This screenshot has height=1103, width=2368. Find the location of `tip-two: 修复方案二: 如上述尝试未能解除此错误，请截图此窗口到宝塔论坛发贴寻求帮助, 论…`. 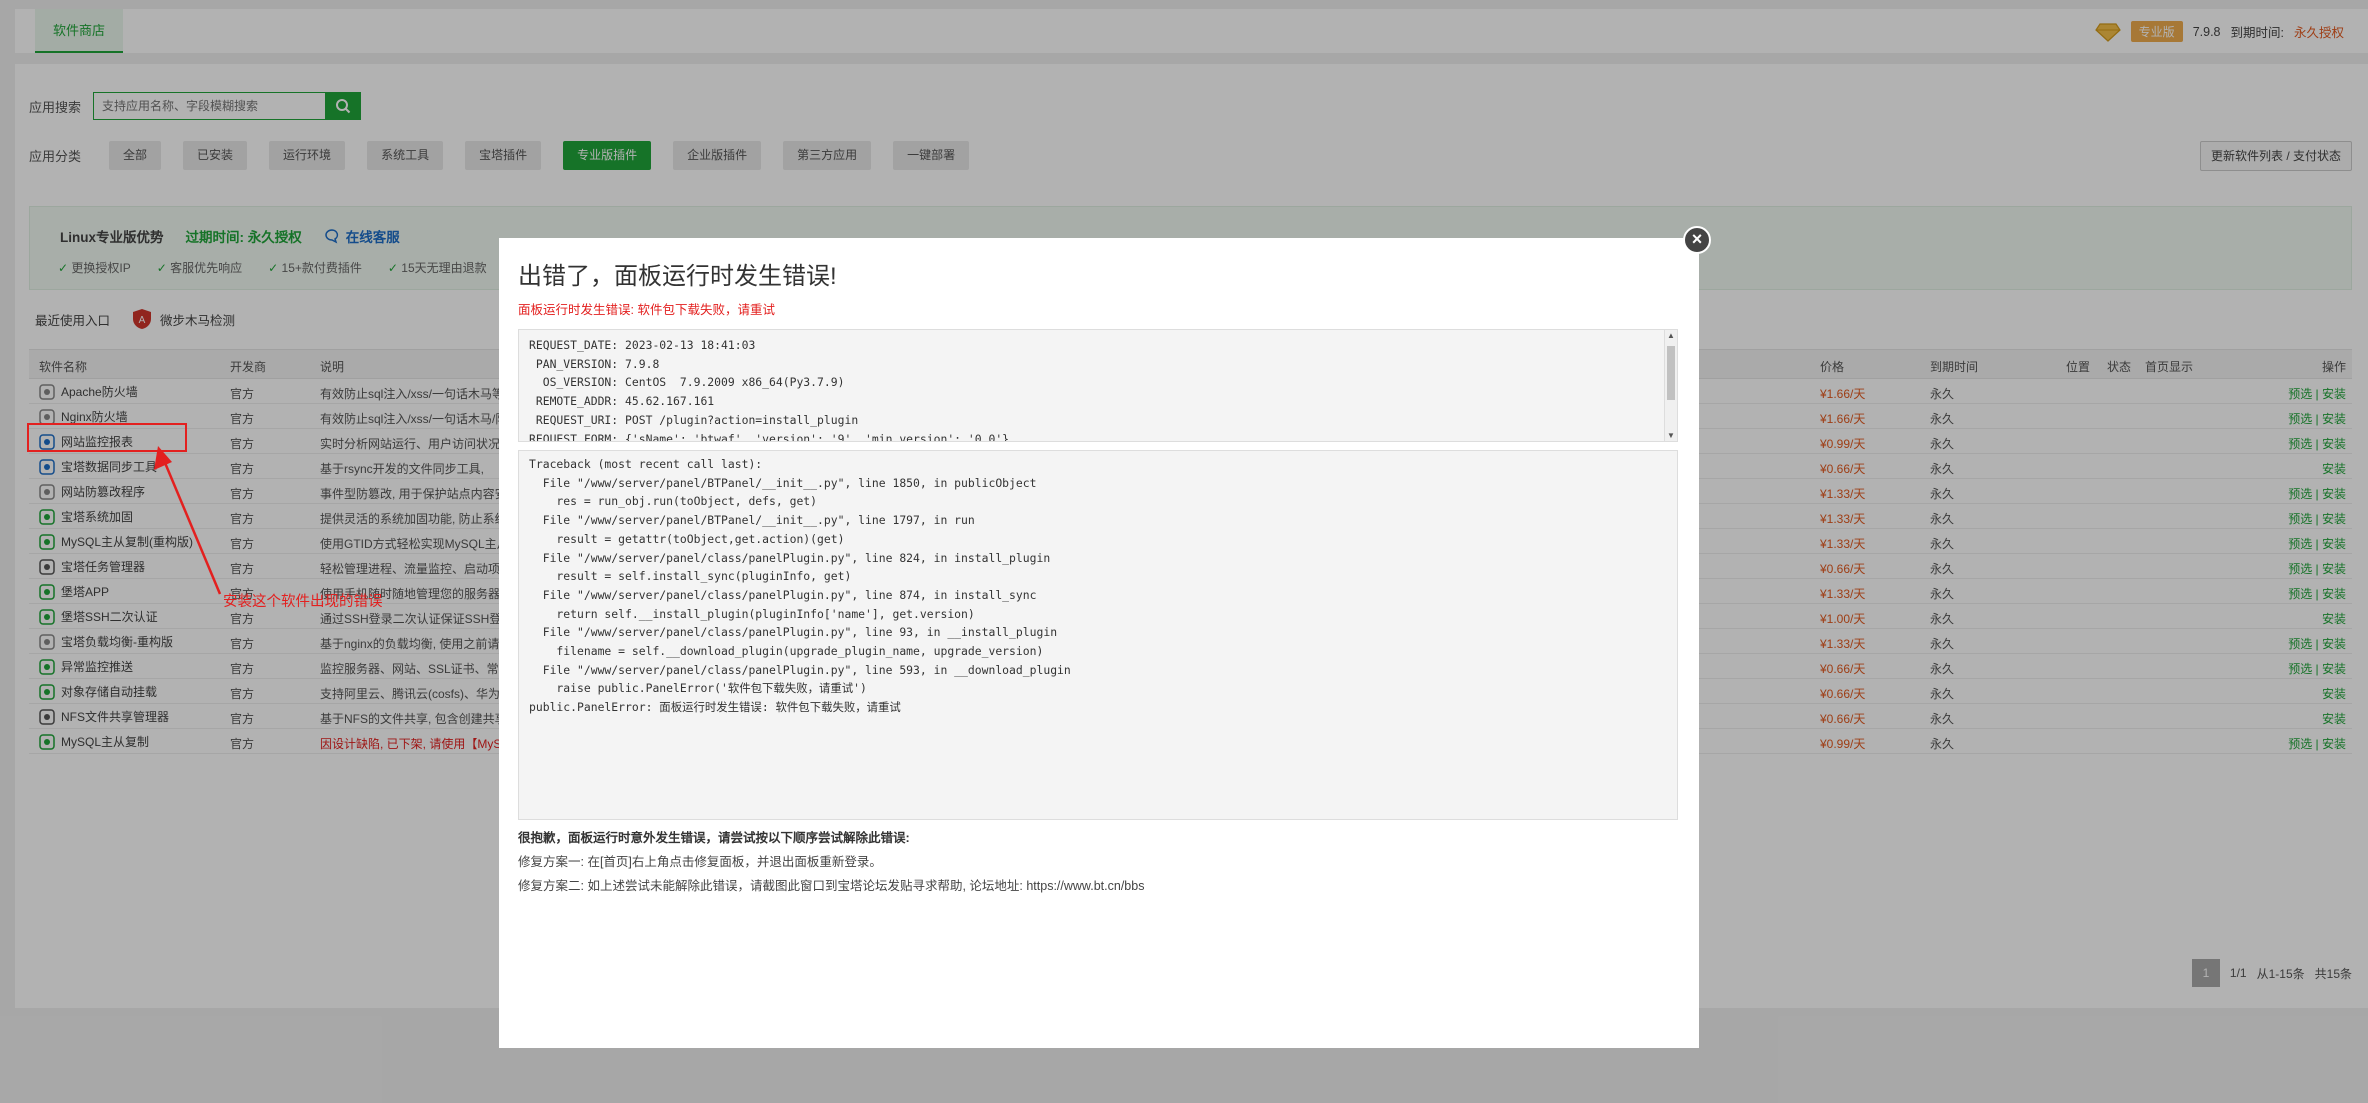

tip-two: 修复方案二: 如上述尝试未能解除此错误，请截图此窗口到宝塔论坛发贴寻求帮助, 论… is located at coordinates (831, 886).